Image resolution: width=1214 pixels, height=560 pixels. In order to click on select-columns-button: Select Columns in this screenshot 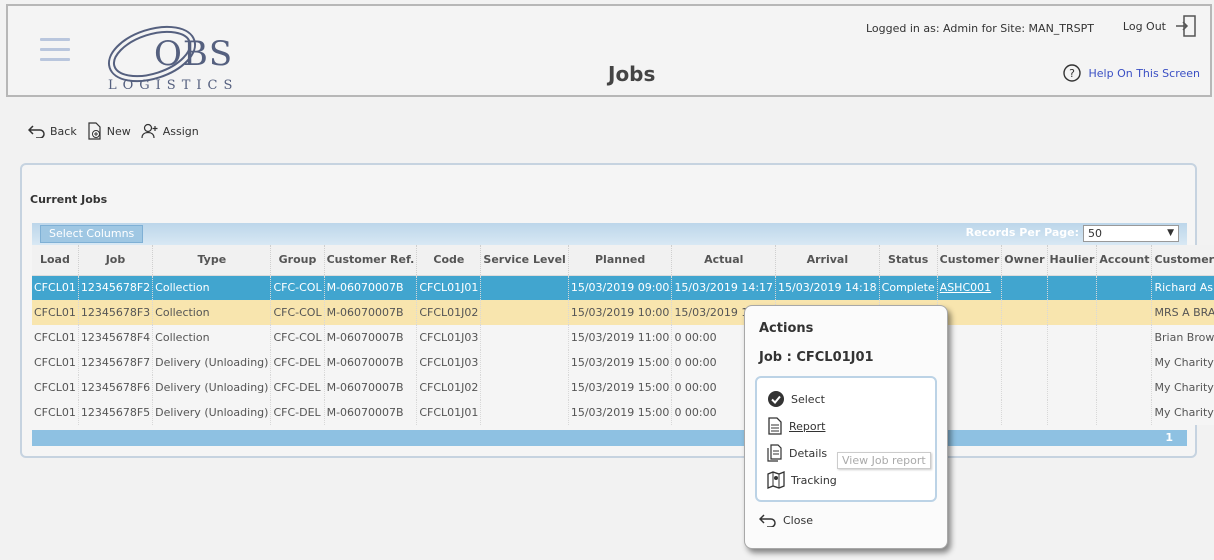, I will do `click(92, 234)`.